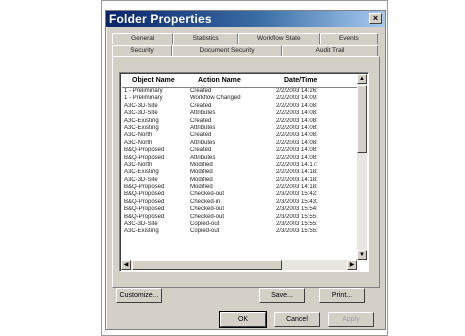  I want to click on action-name-cell: Workflow Changed, so click(215, 98).